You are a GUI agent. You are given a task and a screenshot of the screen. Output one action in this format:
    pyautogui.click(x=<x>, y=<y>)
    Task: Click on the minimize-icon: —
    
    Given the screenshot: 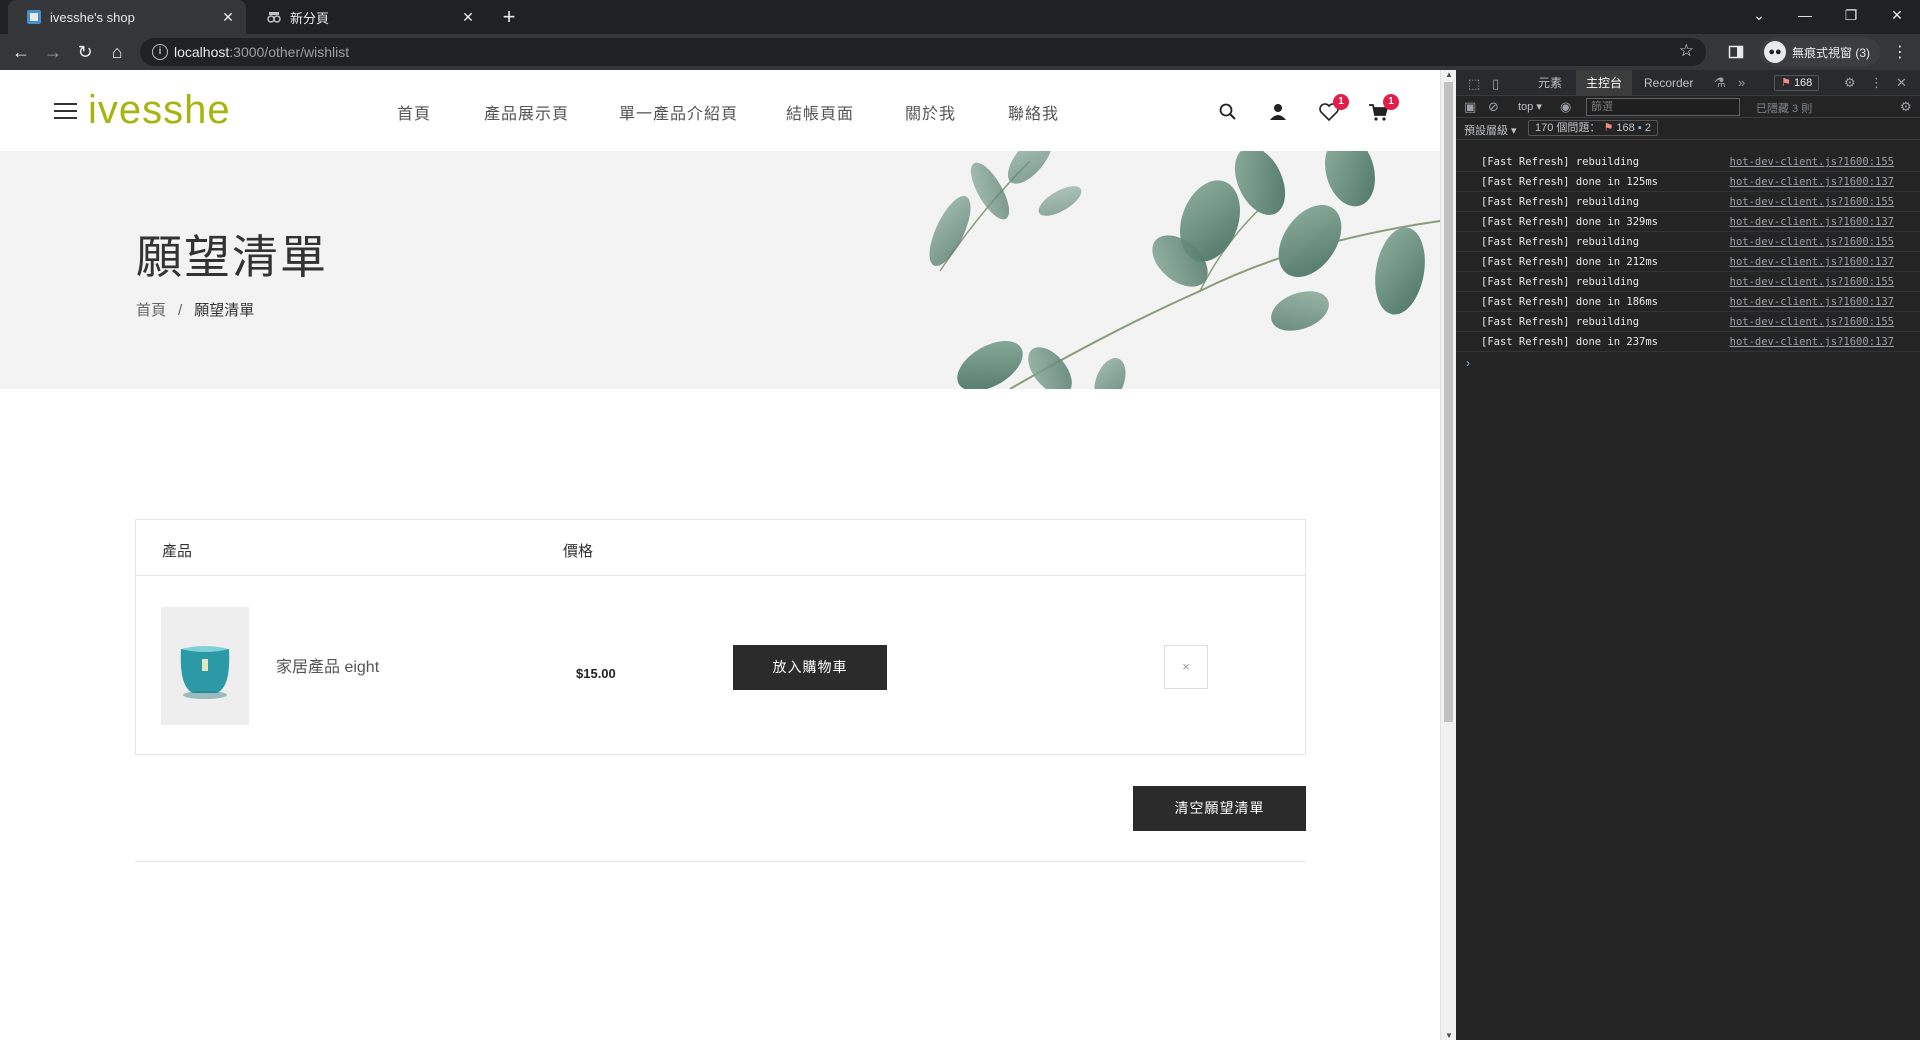 What is the action you would take?
    pyautogui.click(x=1805, y=15)
    